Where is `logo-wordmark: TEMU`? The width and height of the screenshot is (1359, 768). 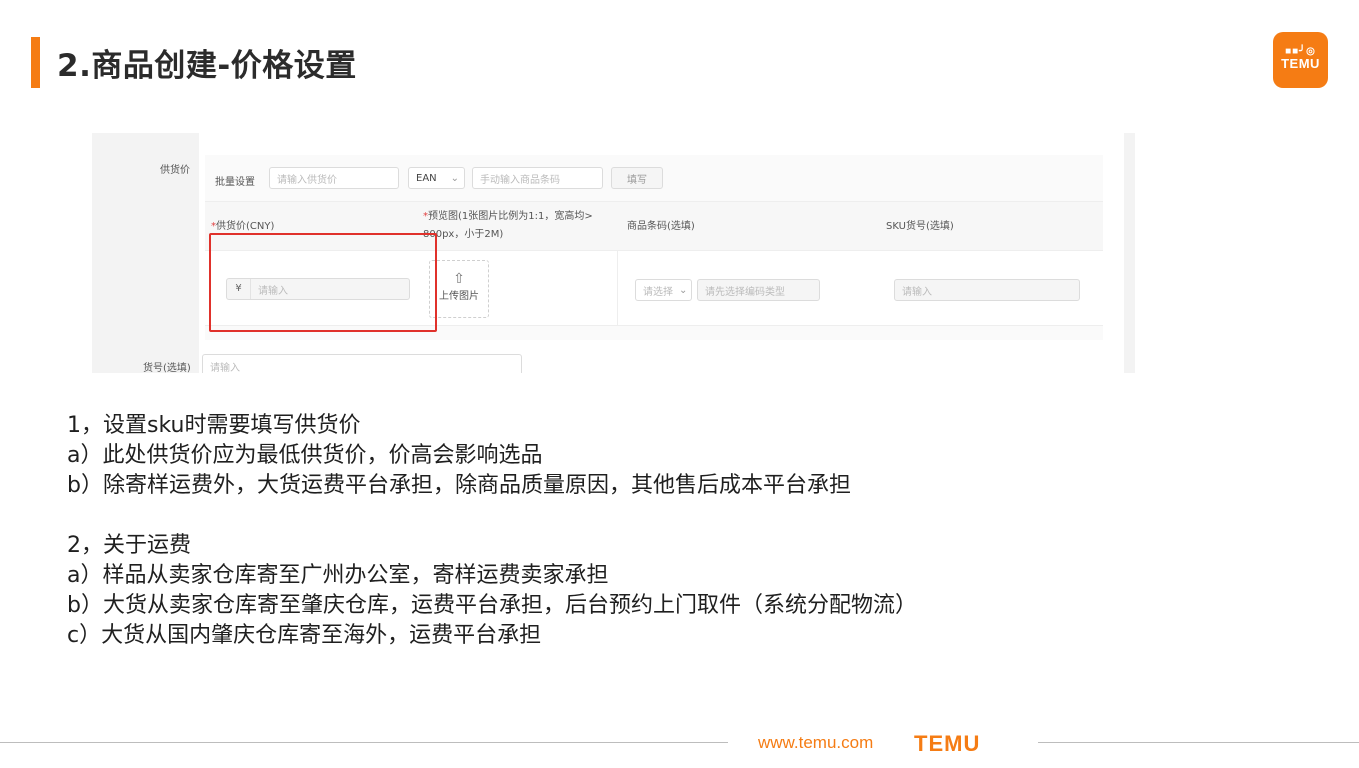 logo-wordmark: TEMU is located at coordinates (1300, 63).